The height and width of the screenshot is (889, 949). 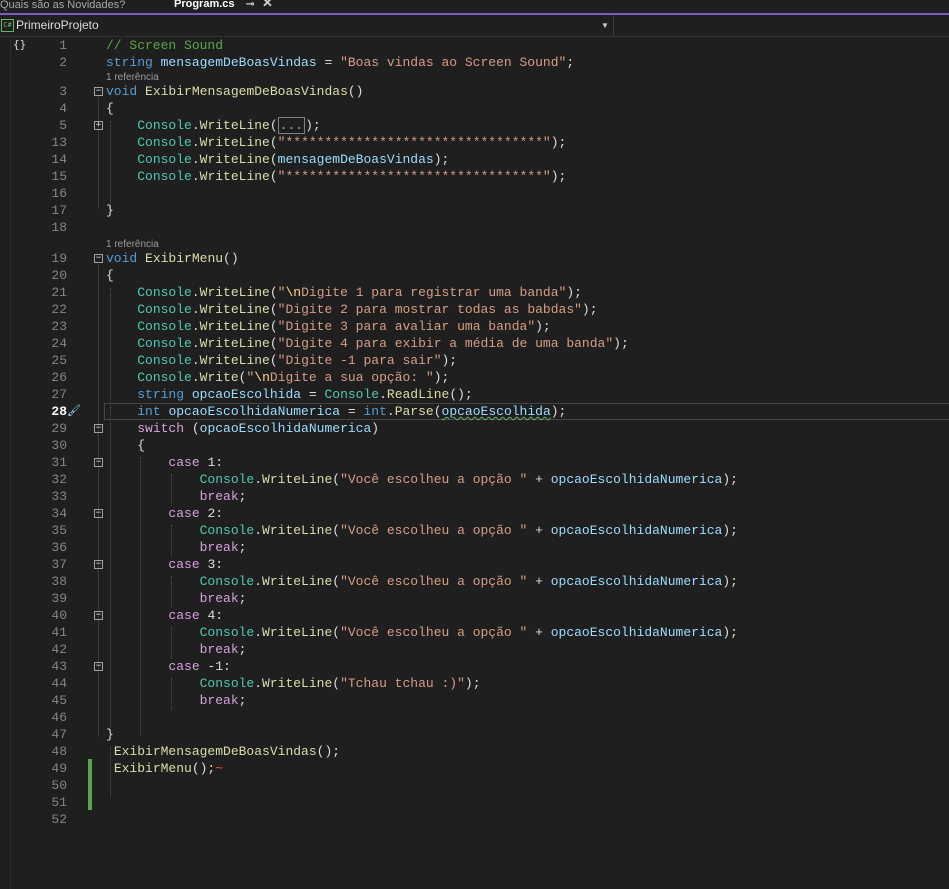 I want to click on code-text: void ExibirMensagemDeBoasVindas(), so click(x=235, y=91).